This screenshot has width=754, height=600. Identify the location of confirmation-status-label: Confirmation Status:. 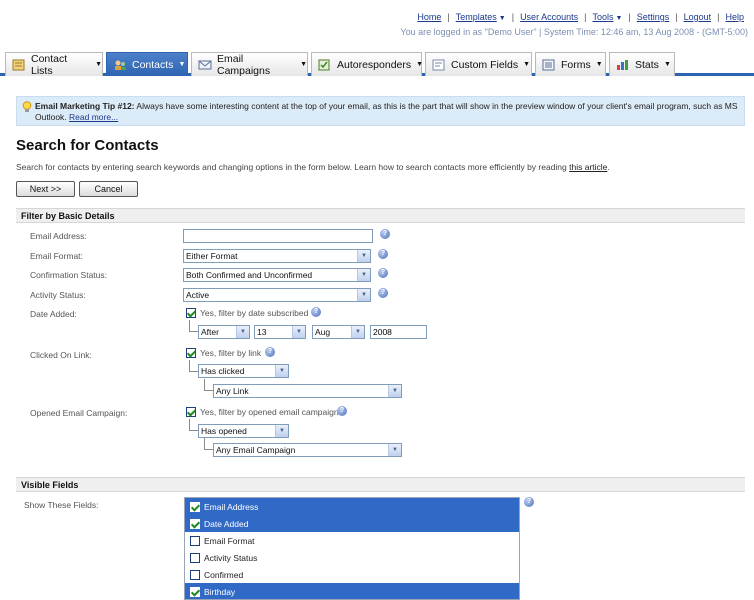
(69, 275).